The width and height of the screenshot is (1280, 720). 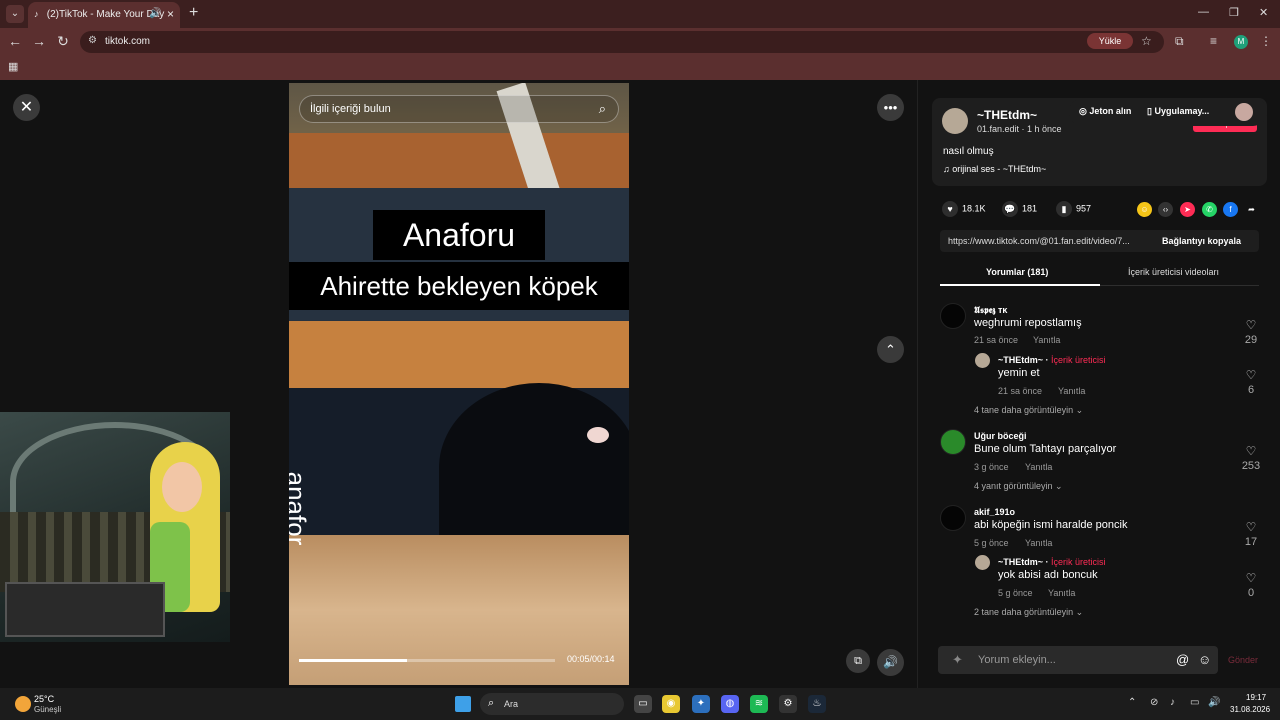 I want to click on steam-icon: ♨, so click(x=817, y=704).